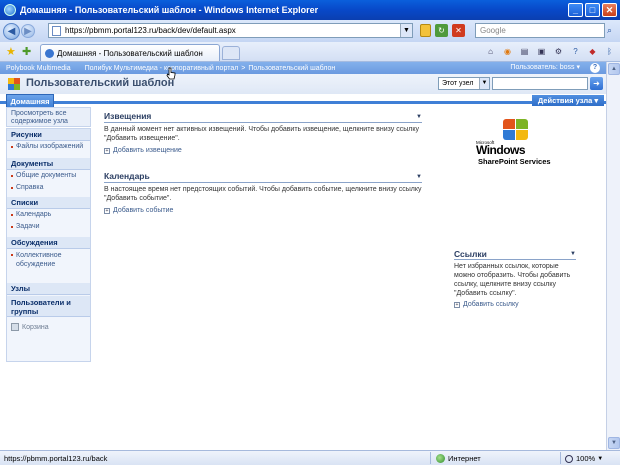 This screenshot has height=465, width=620. What do you see at coordinates (11, 31) in the screenshot?
I see `back-button: ◀` at bounding box center [11, 31].